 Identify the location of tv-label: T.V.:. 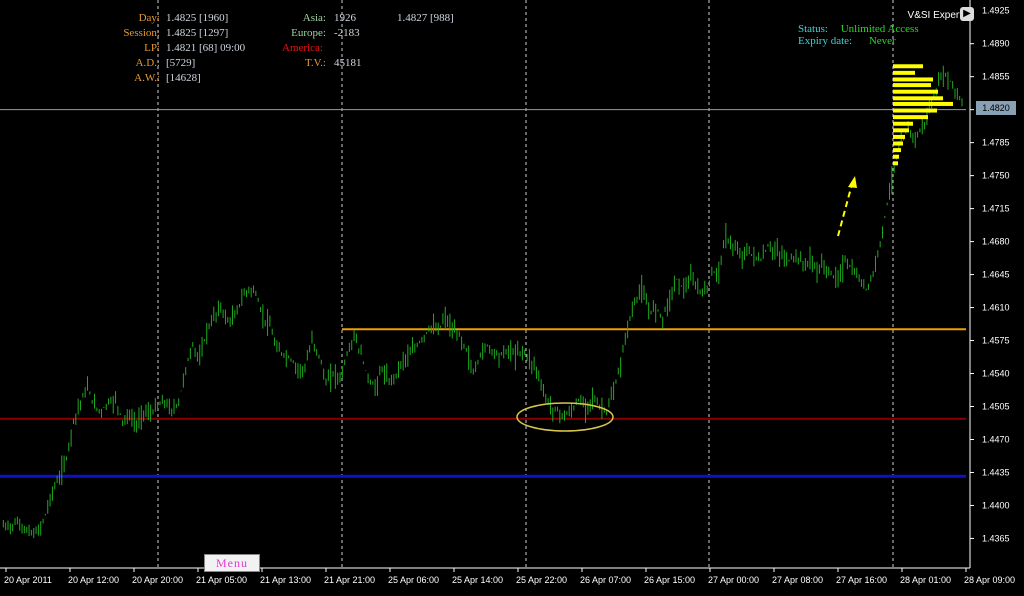
(315, 63).